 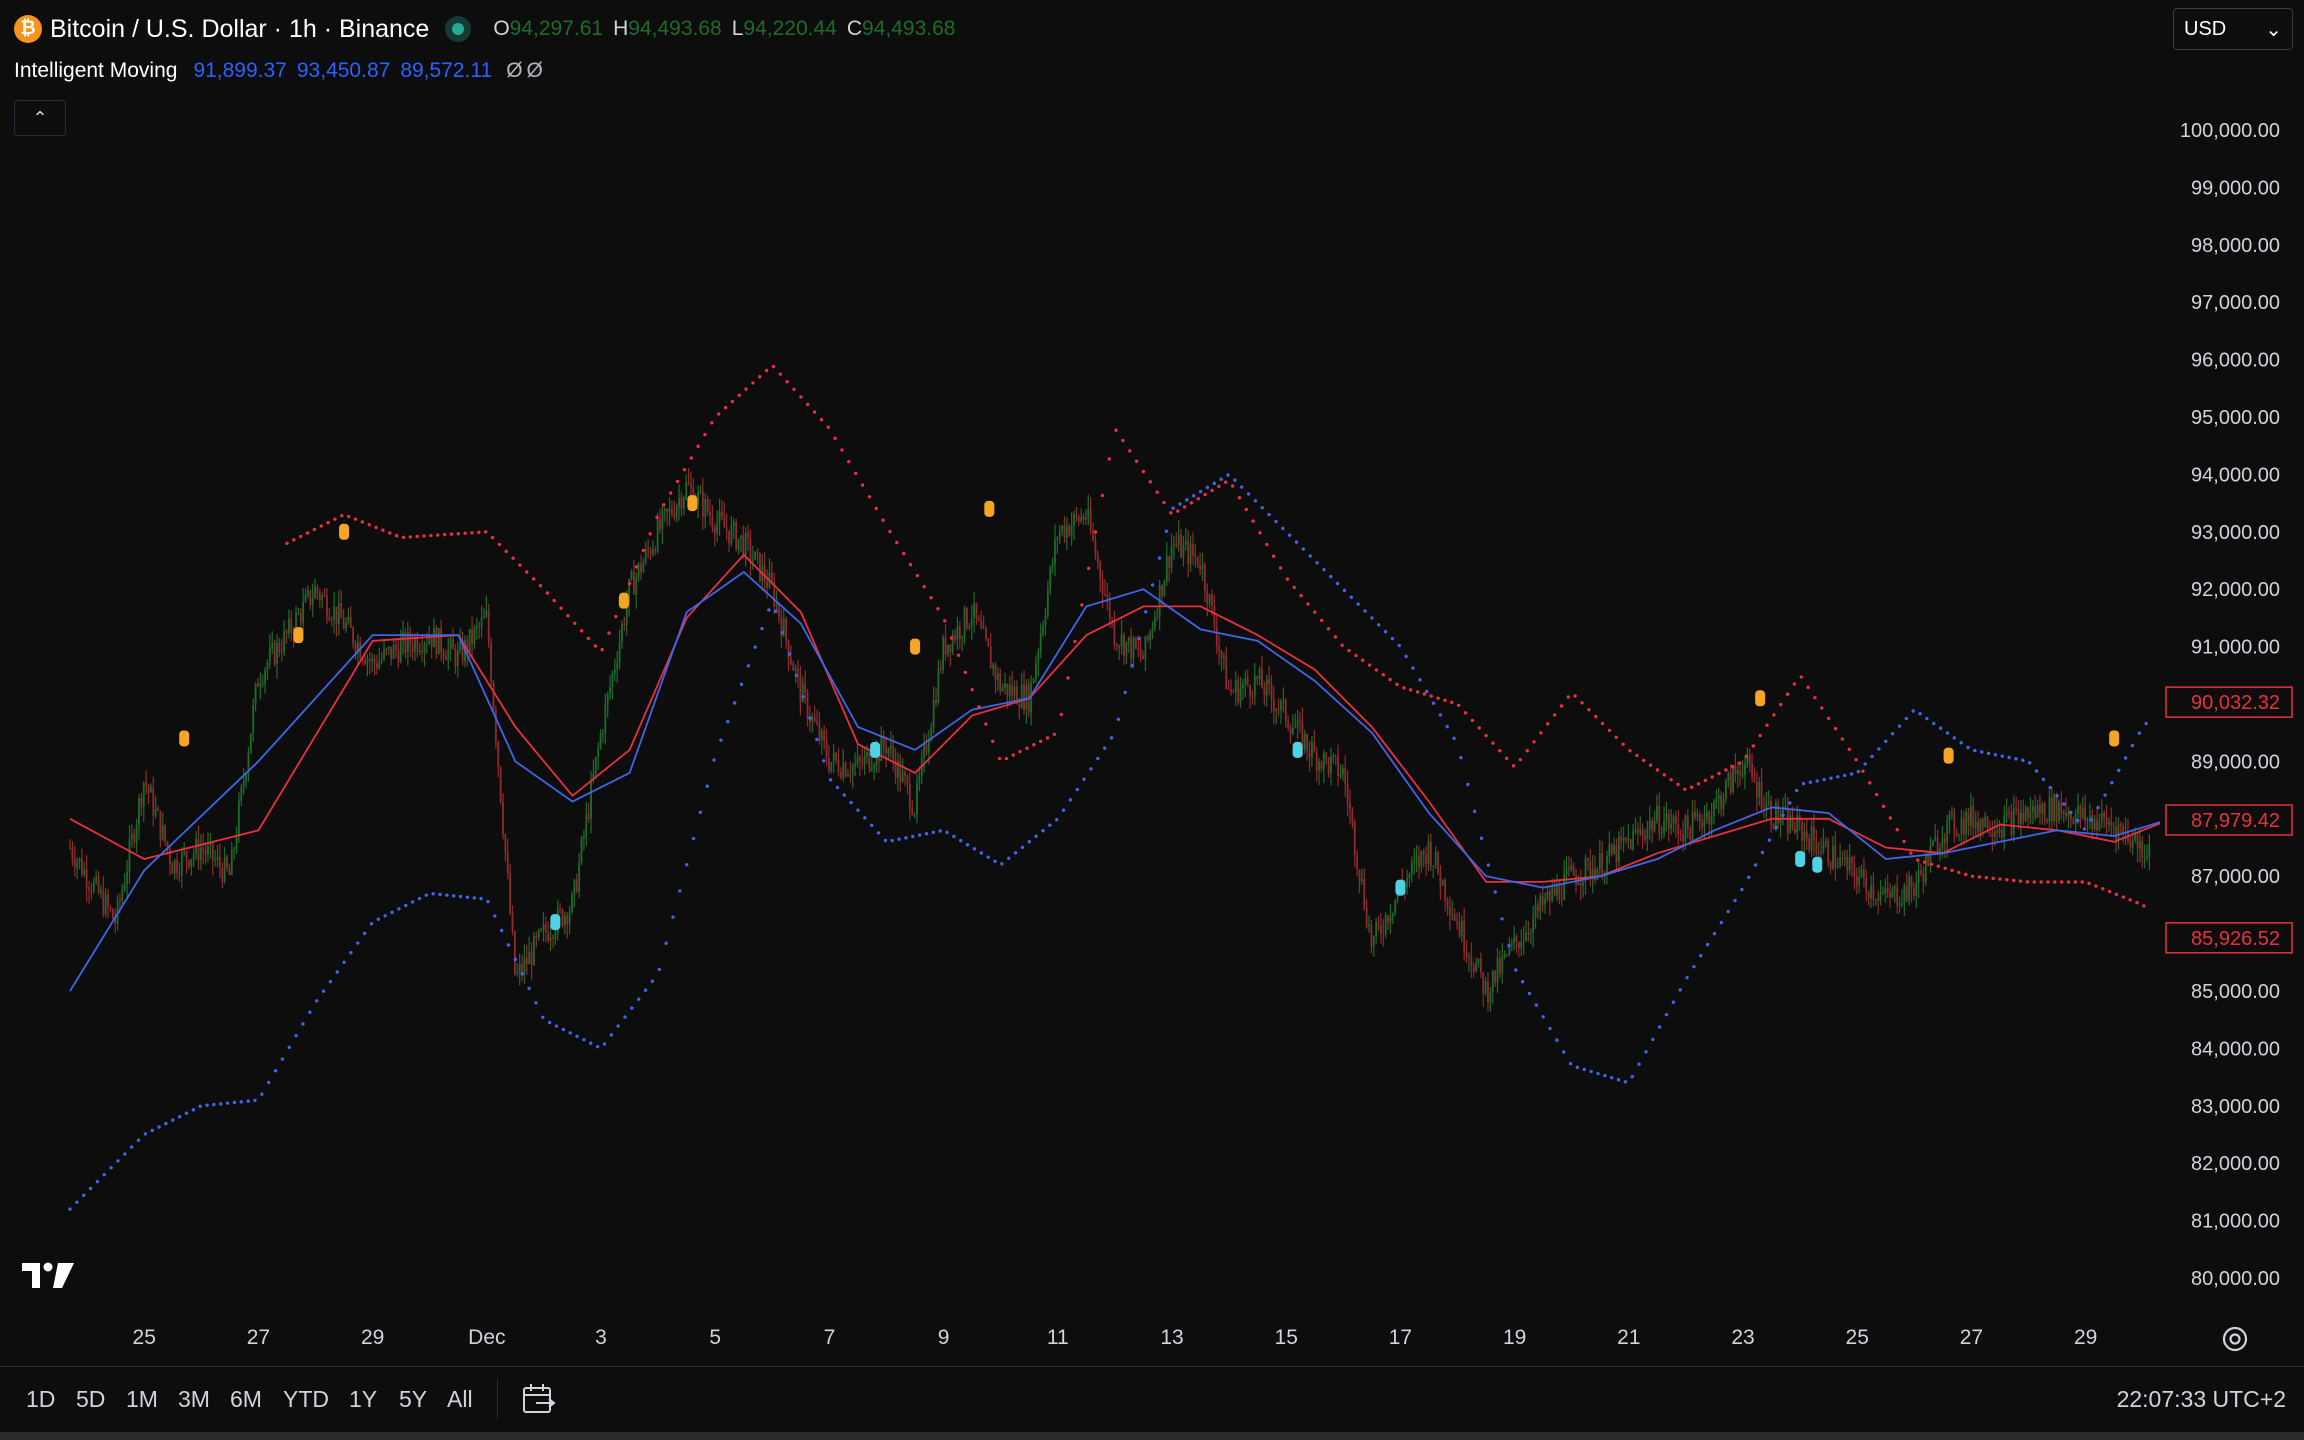 What do you see at coordinates (2235, 1339) in the screenshot?
I see `settings-gear-icon` at bounding box center [2235, 1339].